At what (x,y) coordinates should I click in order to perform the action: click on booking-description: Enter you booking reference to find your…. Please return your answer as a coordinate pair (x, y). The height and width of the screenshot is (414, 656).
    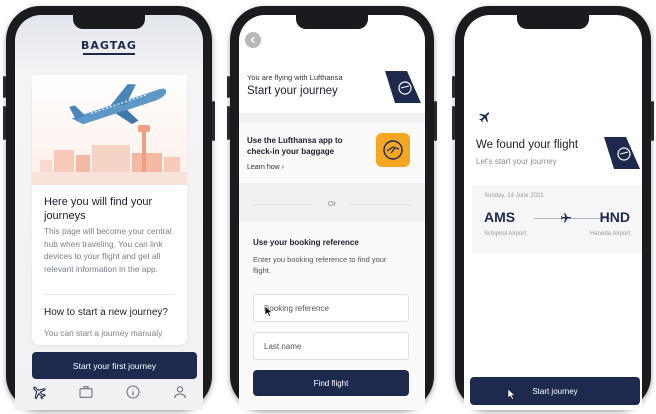
    Looking at the image, I should click on (320, 265).